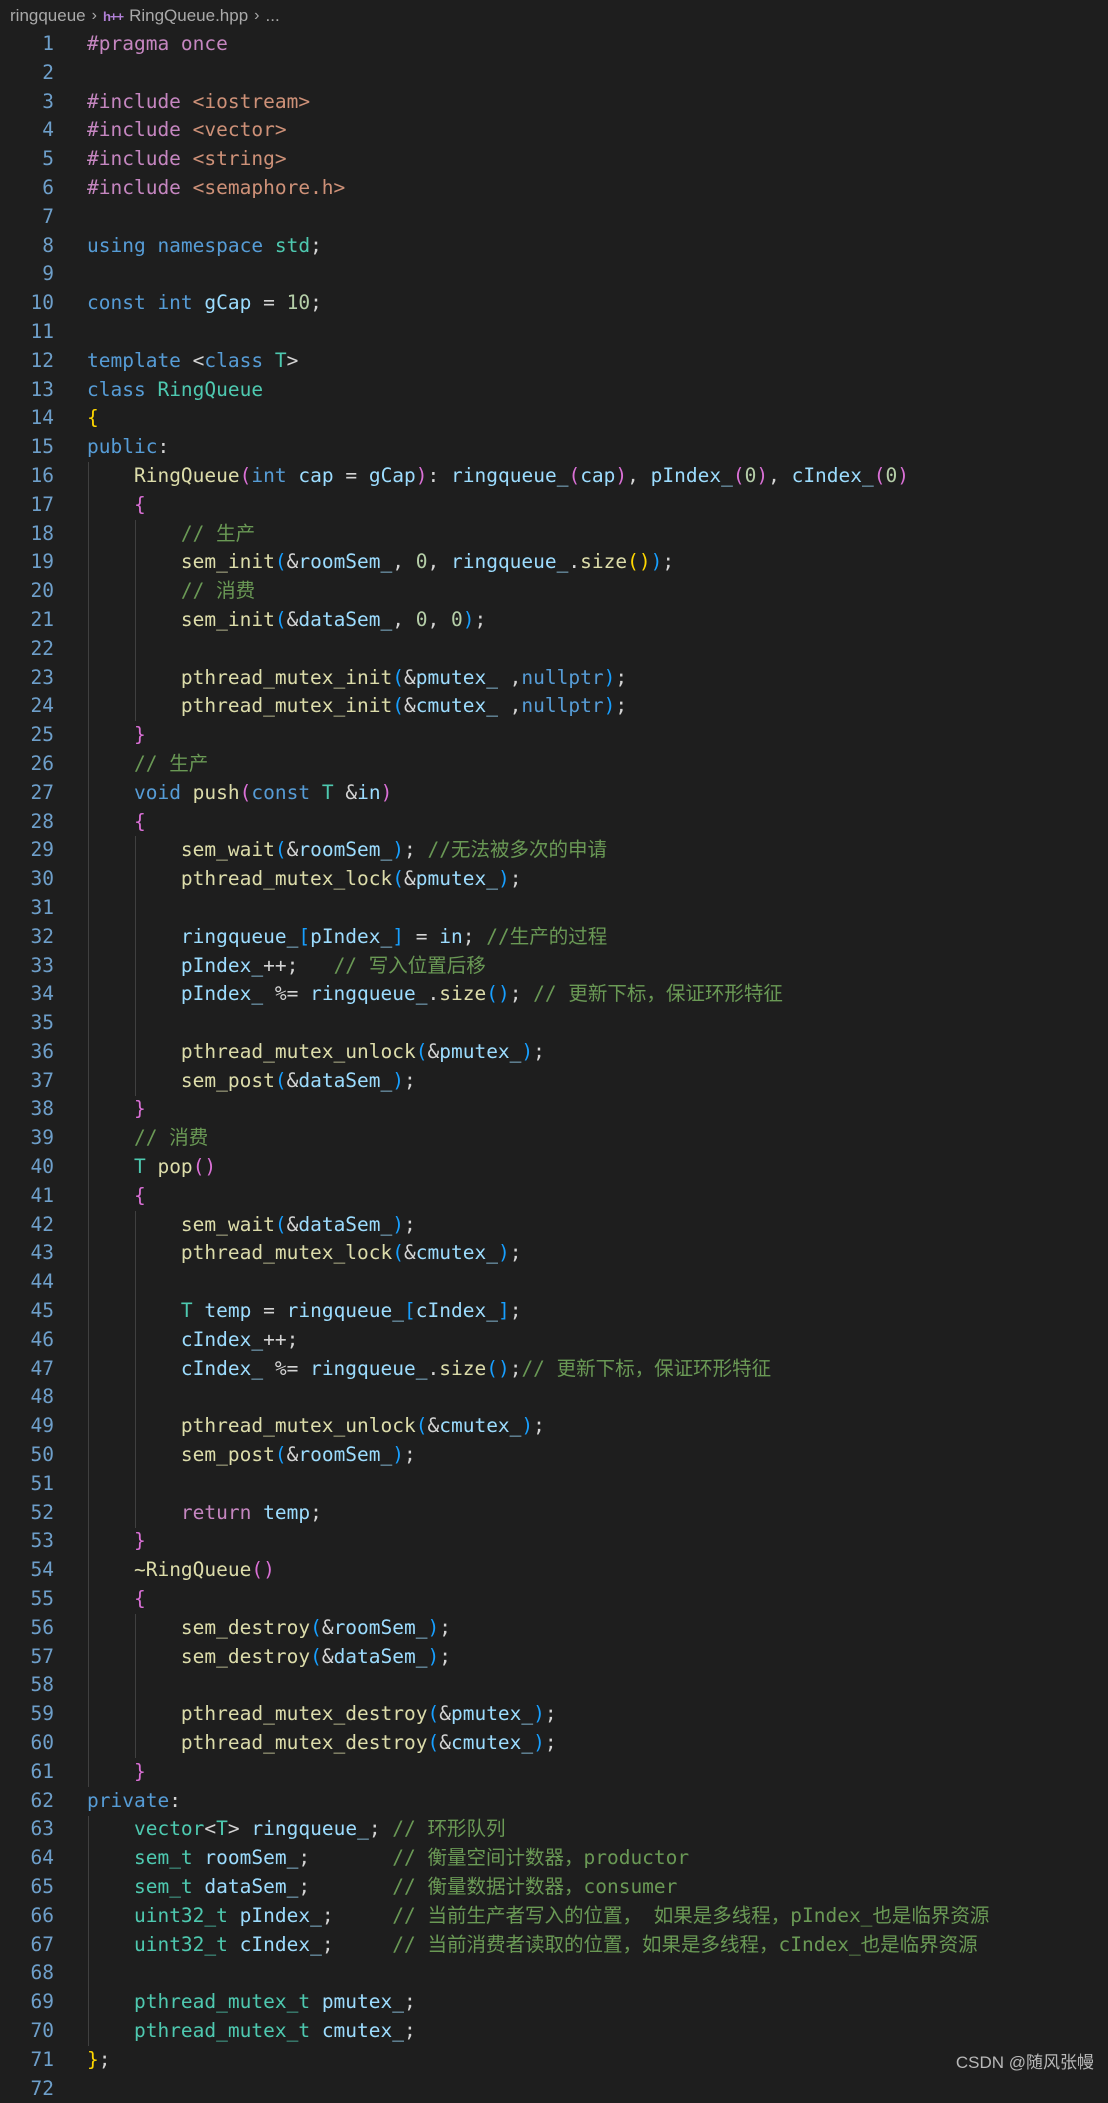 The width and height of the screenshot is (1108, 2103). Describe the element at coordinates (554, 764) in the screenshot. I see `code-line: 26 // 生产` at that location.